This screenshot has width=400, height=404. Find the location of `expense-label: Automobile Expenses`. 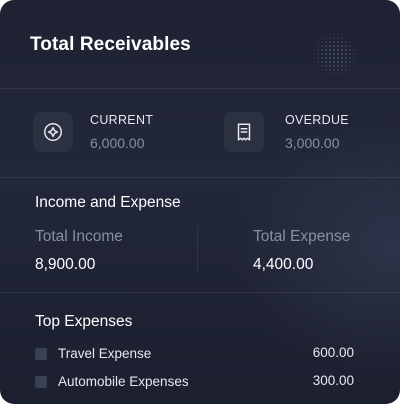

expense-label: Automobile Expenses is located at coordinates (123, 381).